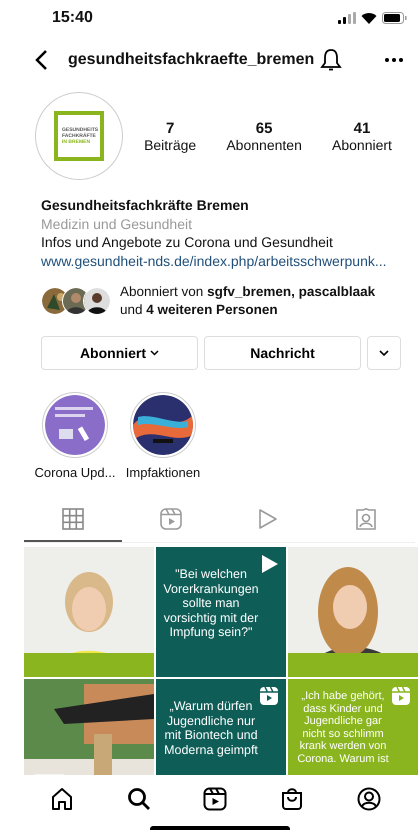 This screenshot has height=830, width=419. What do you see at coordinates (282, 353) in the screenshot?
I see `message-button: Nachricht` at bounding box center [282, 353].